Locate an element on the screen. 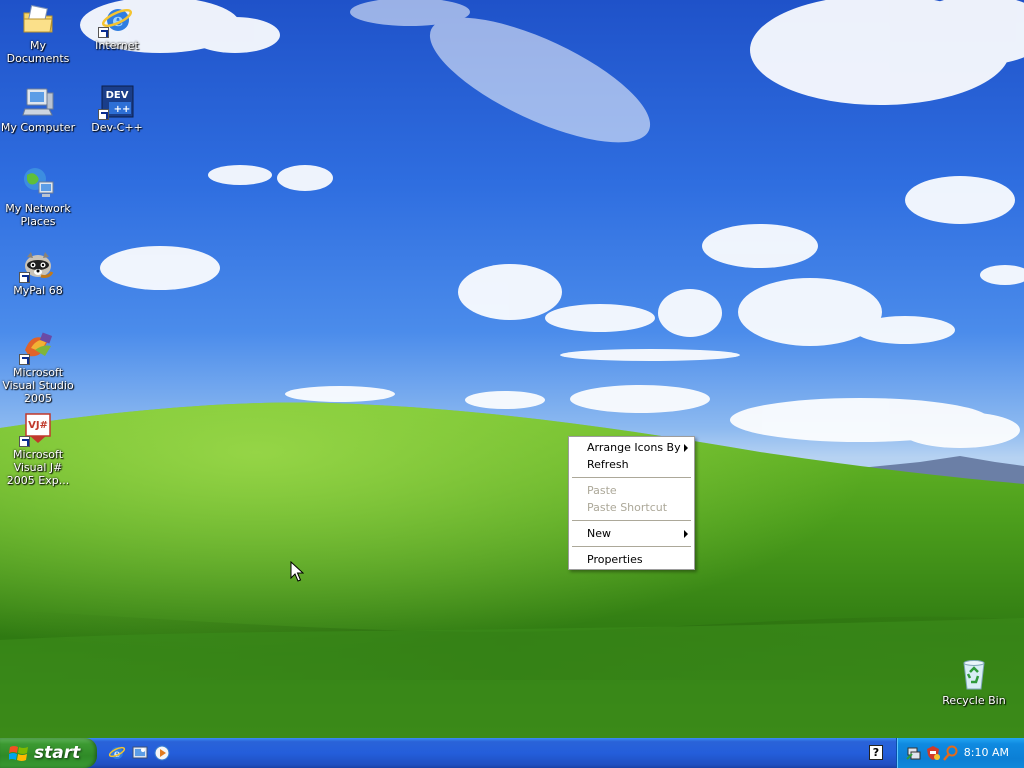 This screenshot has height=768, width=1024. menu-item-label: Refresh is located at coordinates (608, 464).